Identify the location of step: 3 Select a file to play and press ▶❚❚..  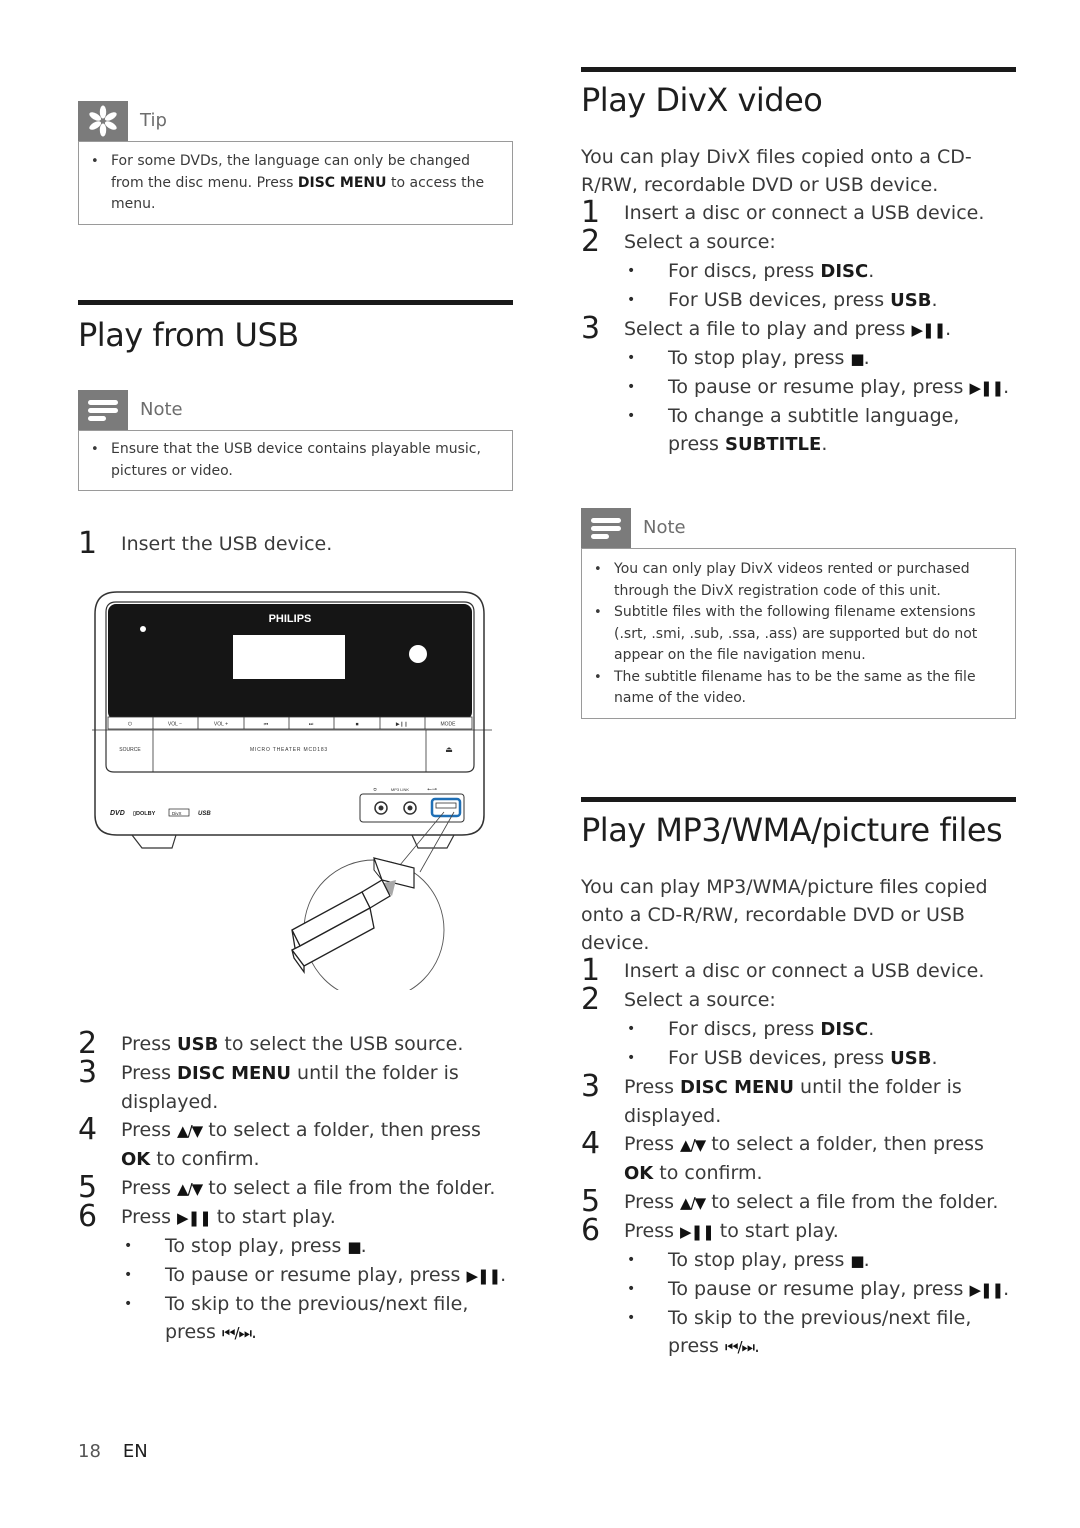
(798, 328).